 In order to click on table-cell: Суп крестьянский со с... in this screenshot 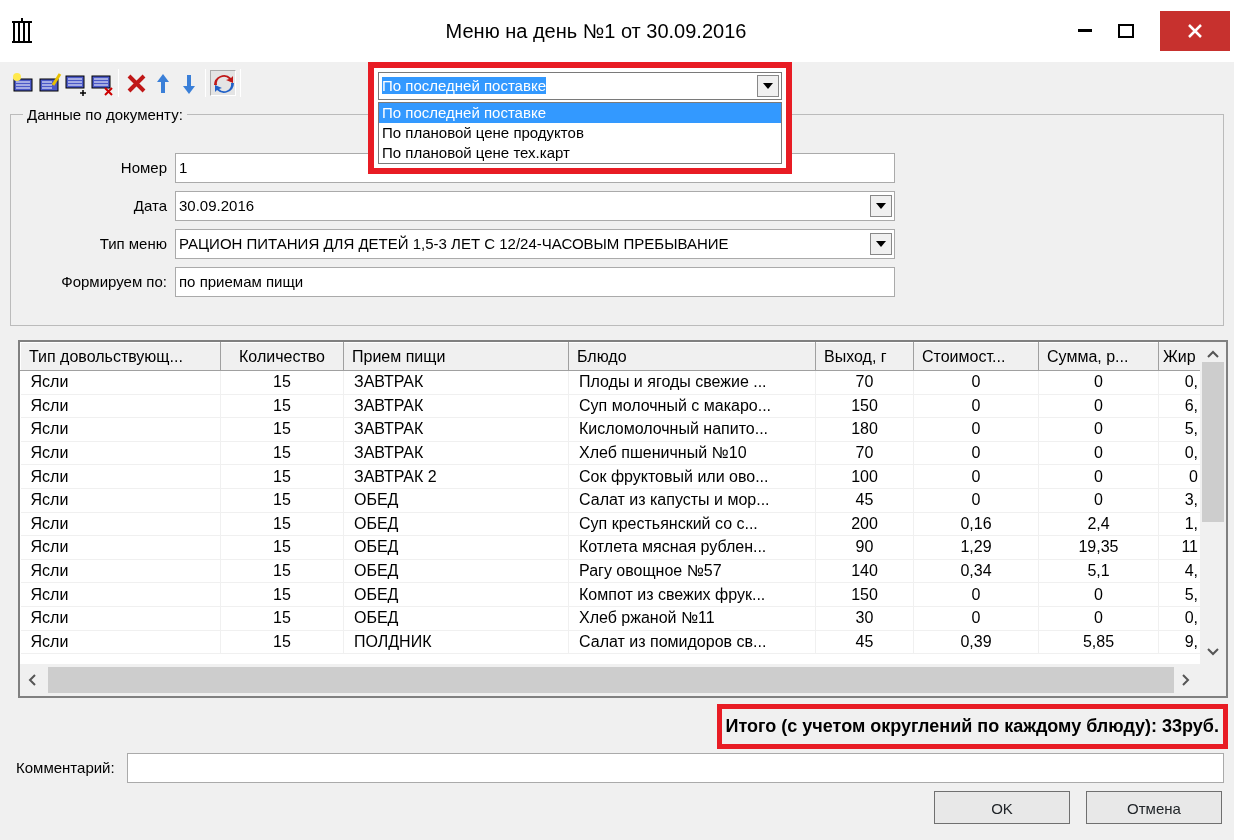, I will do `click(692, 524)`.